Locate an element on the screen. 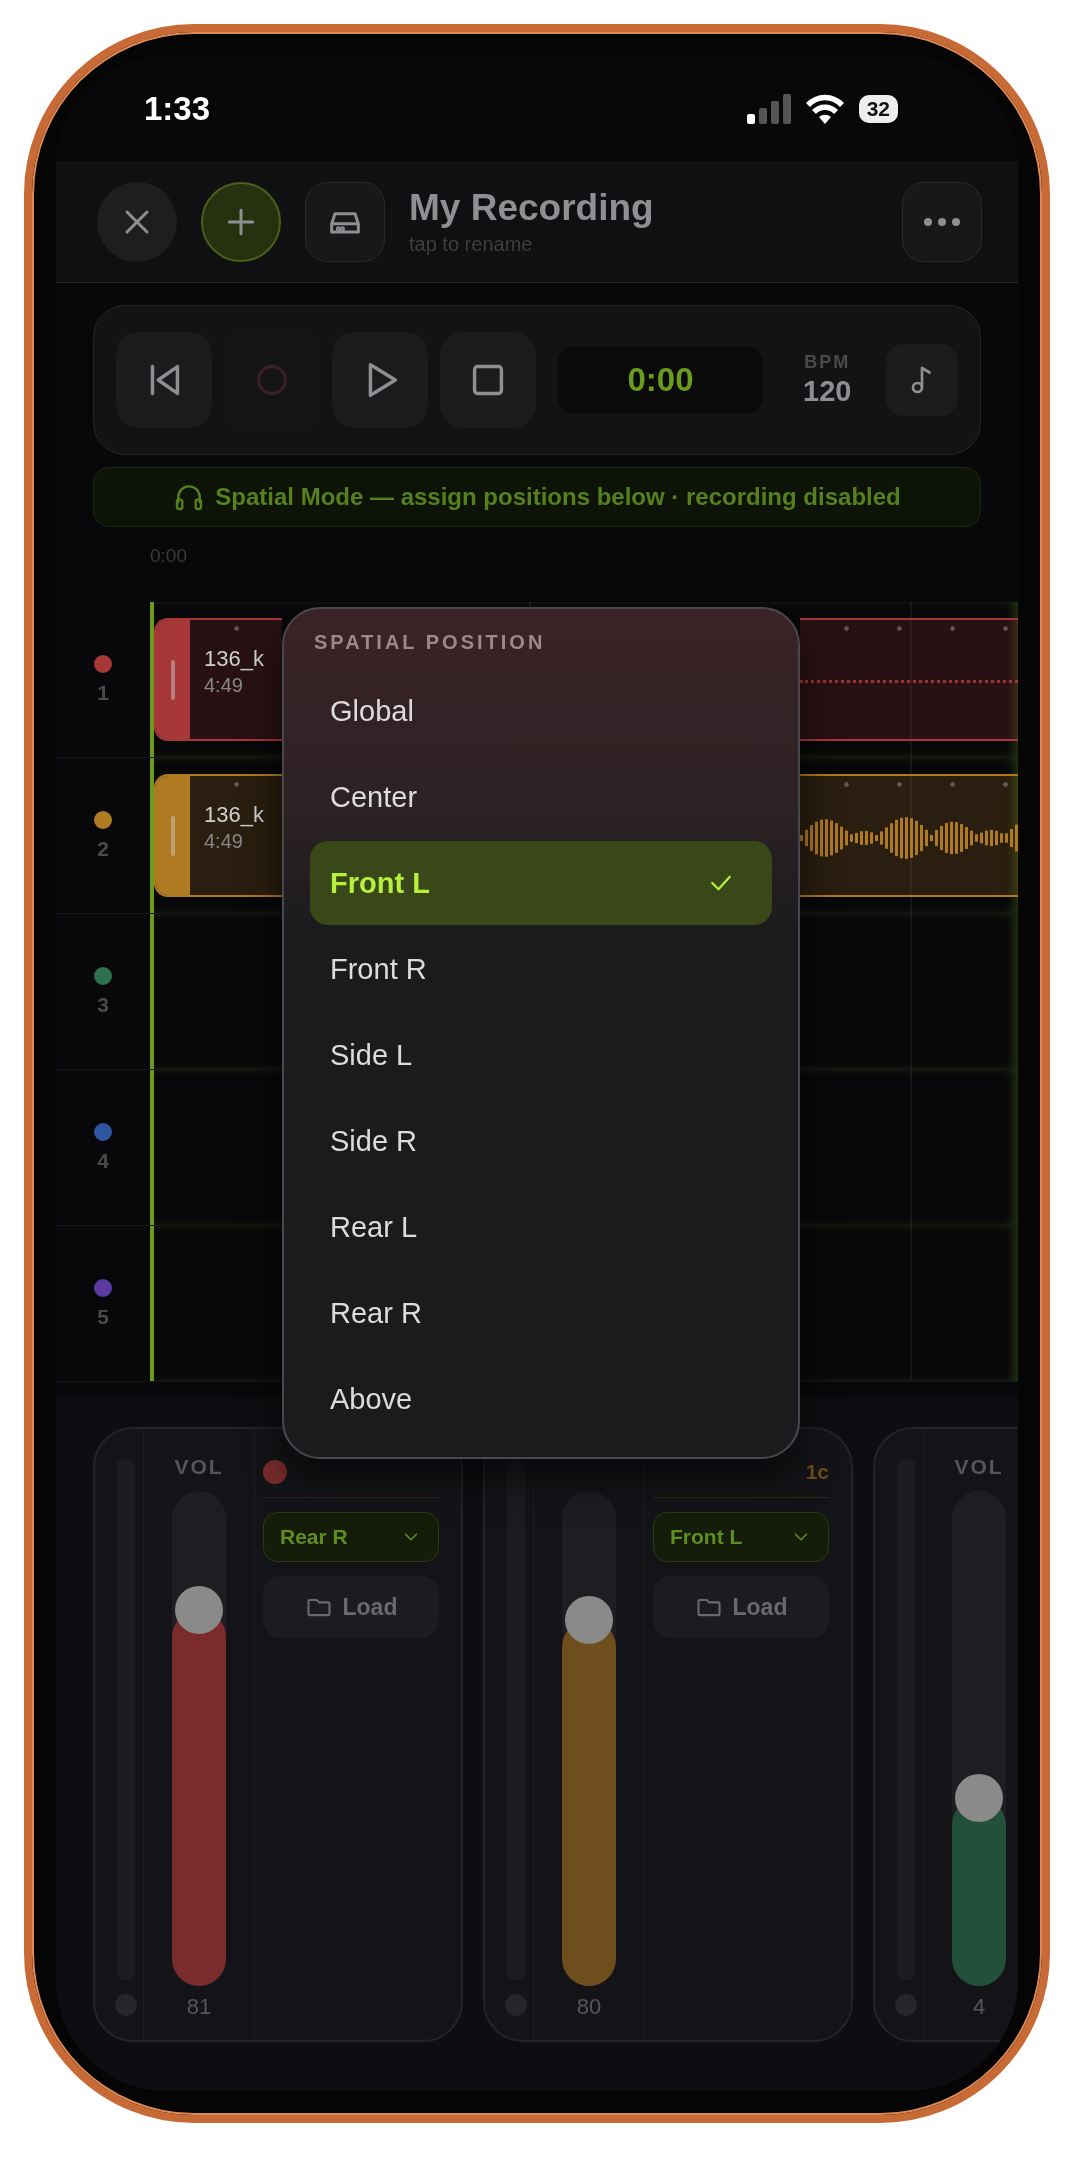 The height and width of the screenshot is (2163, 1074). battery-level: 32 is located at coordinates (878, 108).